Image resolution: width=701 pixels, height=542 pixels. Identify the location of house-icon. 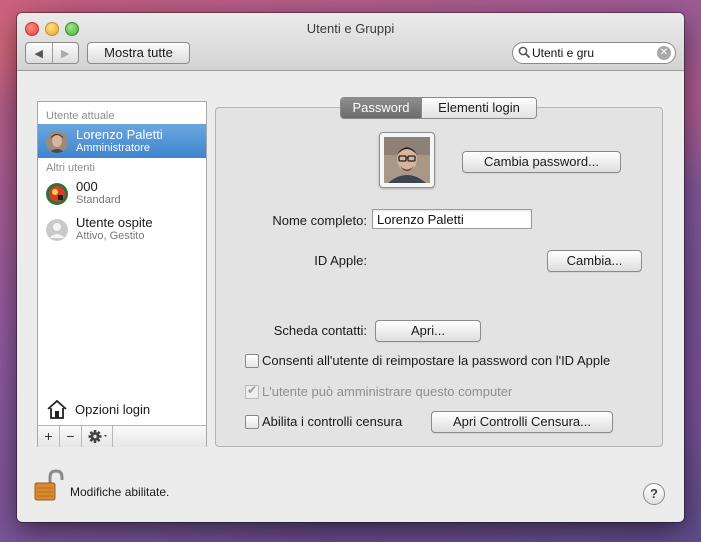
(57, 409).